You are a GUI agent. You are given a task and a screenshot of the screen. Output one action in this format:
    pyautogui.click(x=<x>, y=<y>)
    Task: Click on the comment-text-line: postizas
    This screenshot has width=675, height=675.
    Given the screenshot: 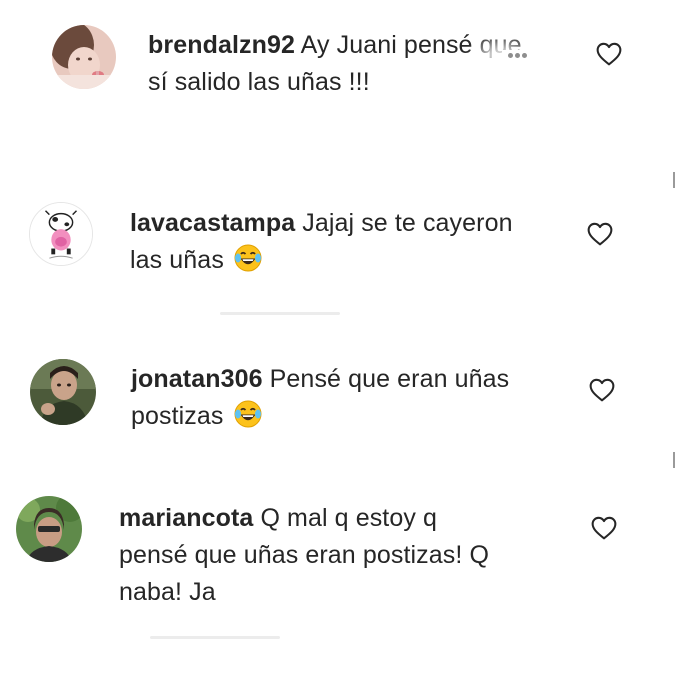 What is the action you would take?
    pyautogui.click(x=197, y=416)
    